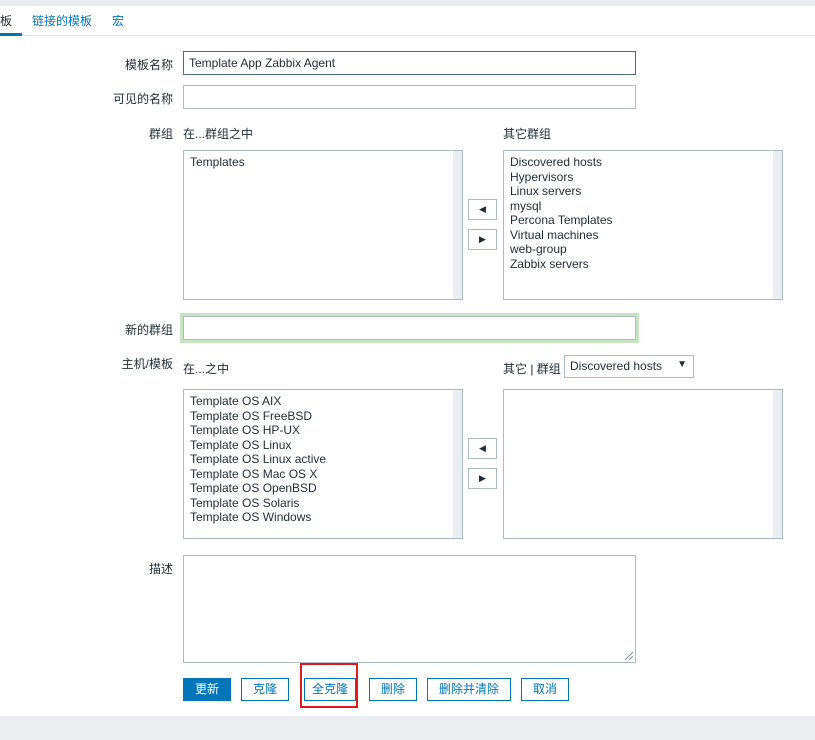 This screenshot has height=740, width=815. What do you see at coordinates (147, 364) in the screenshot?
I see `hosts-templates-label: 主机/模板` at bounding box center [147, 364].